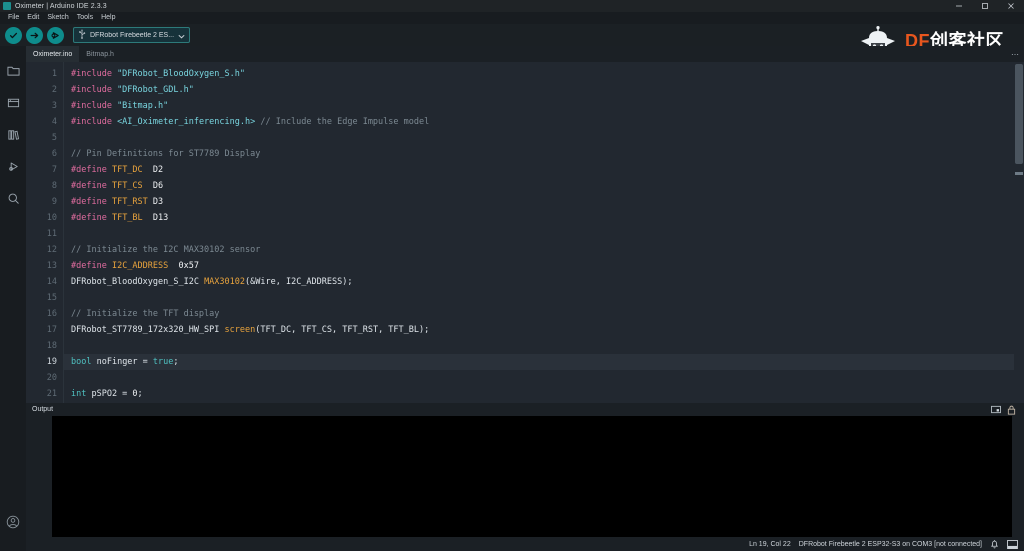 This screenshot has height=551, width=1024. Describe the element at coordinates (127, 170) in the screenshot. I see `code-token: TFT_DC` at that location.